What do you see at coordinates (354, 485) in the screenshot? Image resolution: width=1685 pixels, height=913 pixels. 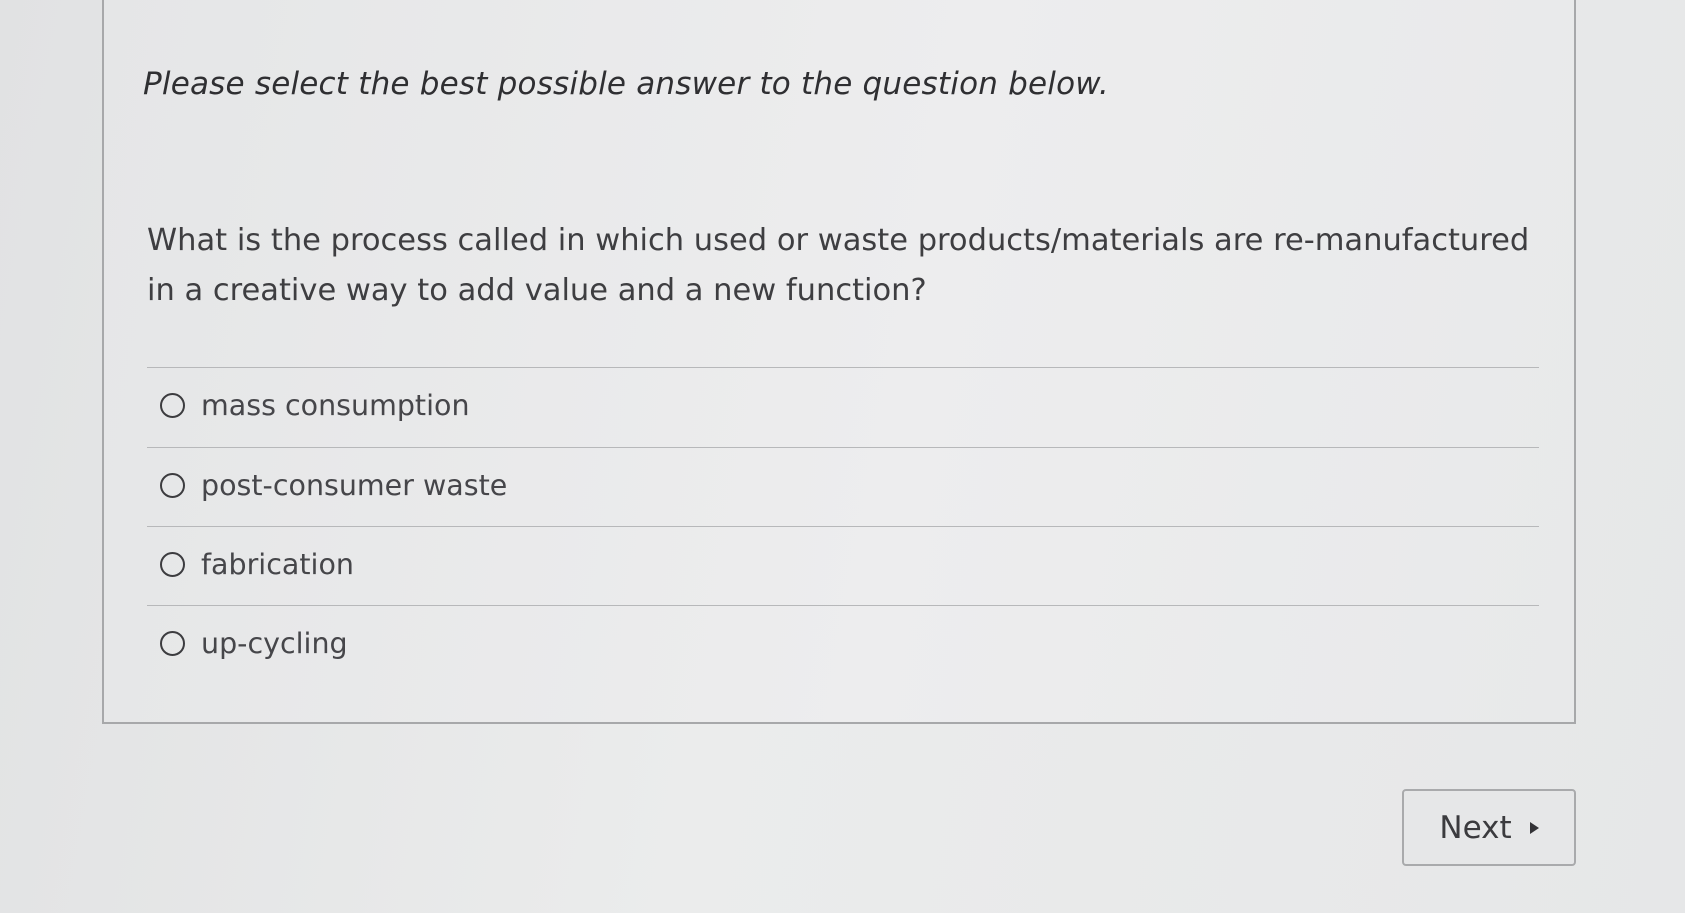 I see `answer-option-label: post-consumer waste` at bounding box center [354, 485].